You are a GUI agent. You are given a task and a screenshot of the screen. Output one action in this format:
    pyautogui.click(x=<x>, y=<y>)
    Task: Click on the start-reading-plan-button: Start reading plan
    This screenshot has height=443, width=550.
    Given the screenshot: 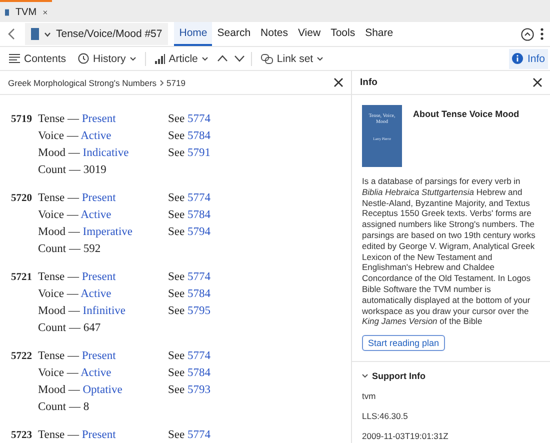 What is the action you would take?
    pyautogui.click(x=404, y=343)
    